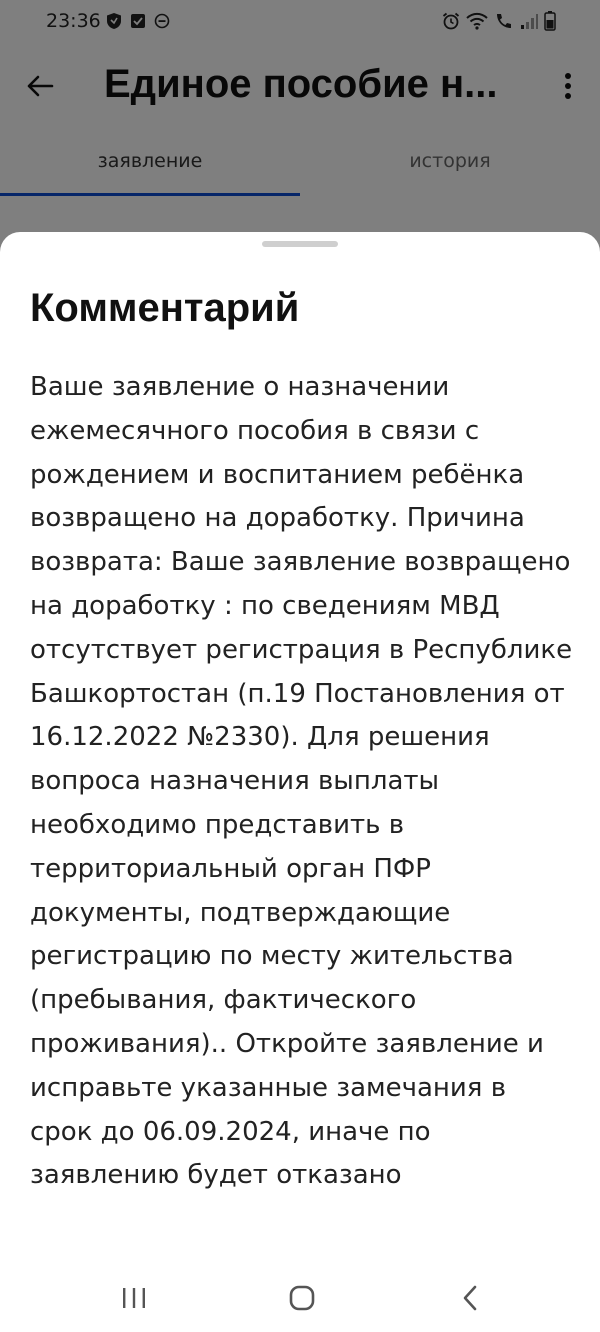 The height and width of the screenshot is (1332, 600). What do you see at coordinates (165, 308) in the screenshot?
I see `sheet-title: Комментарий` at bounding box center [165, 308].